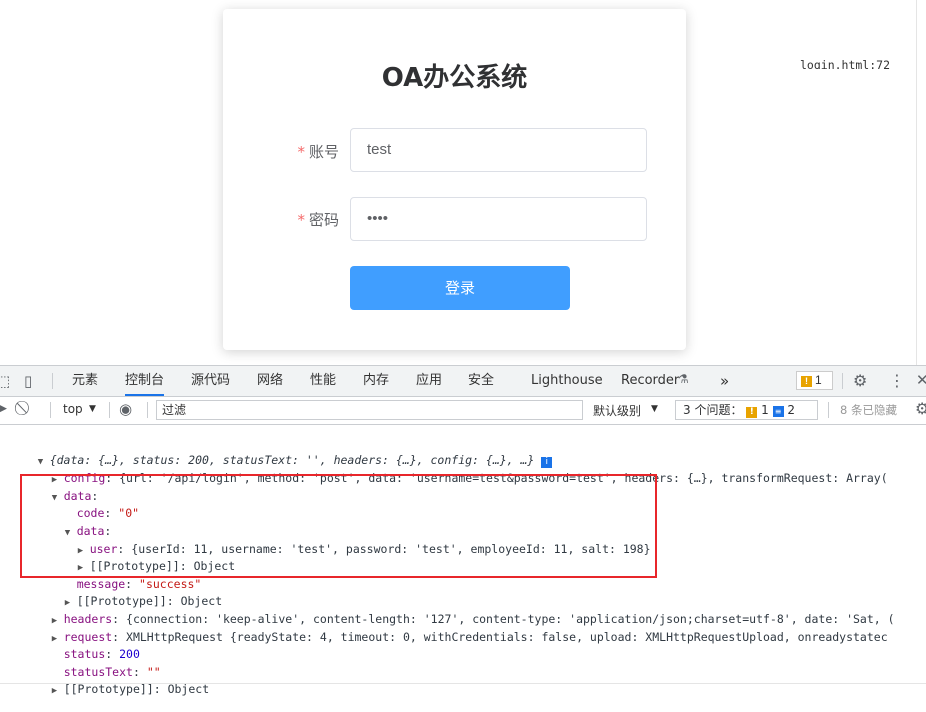  Describe the element at coordinates (463, 683) in the screenshot. I see `console-divider` at that location.